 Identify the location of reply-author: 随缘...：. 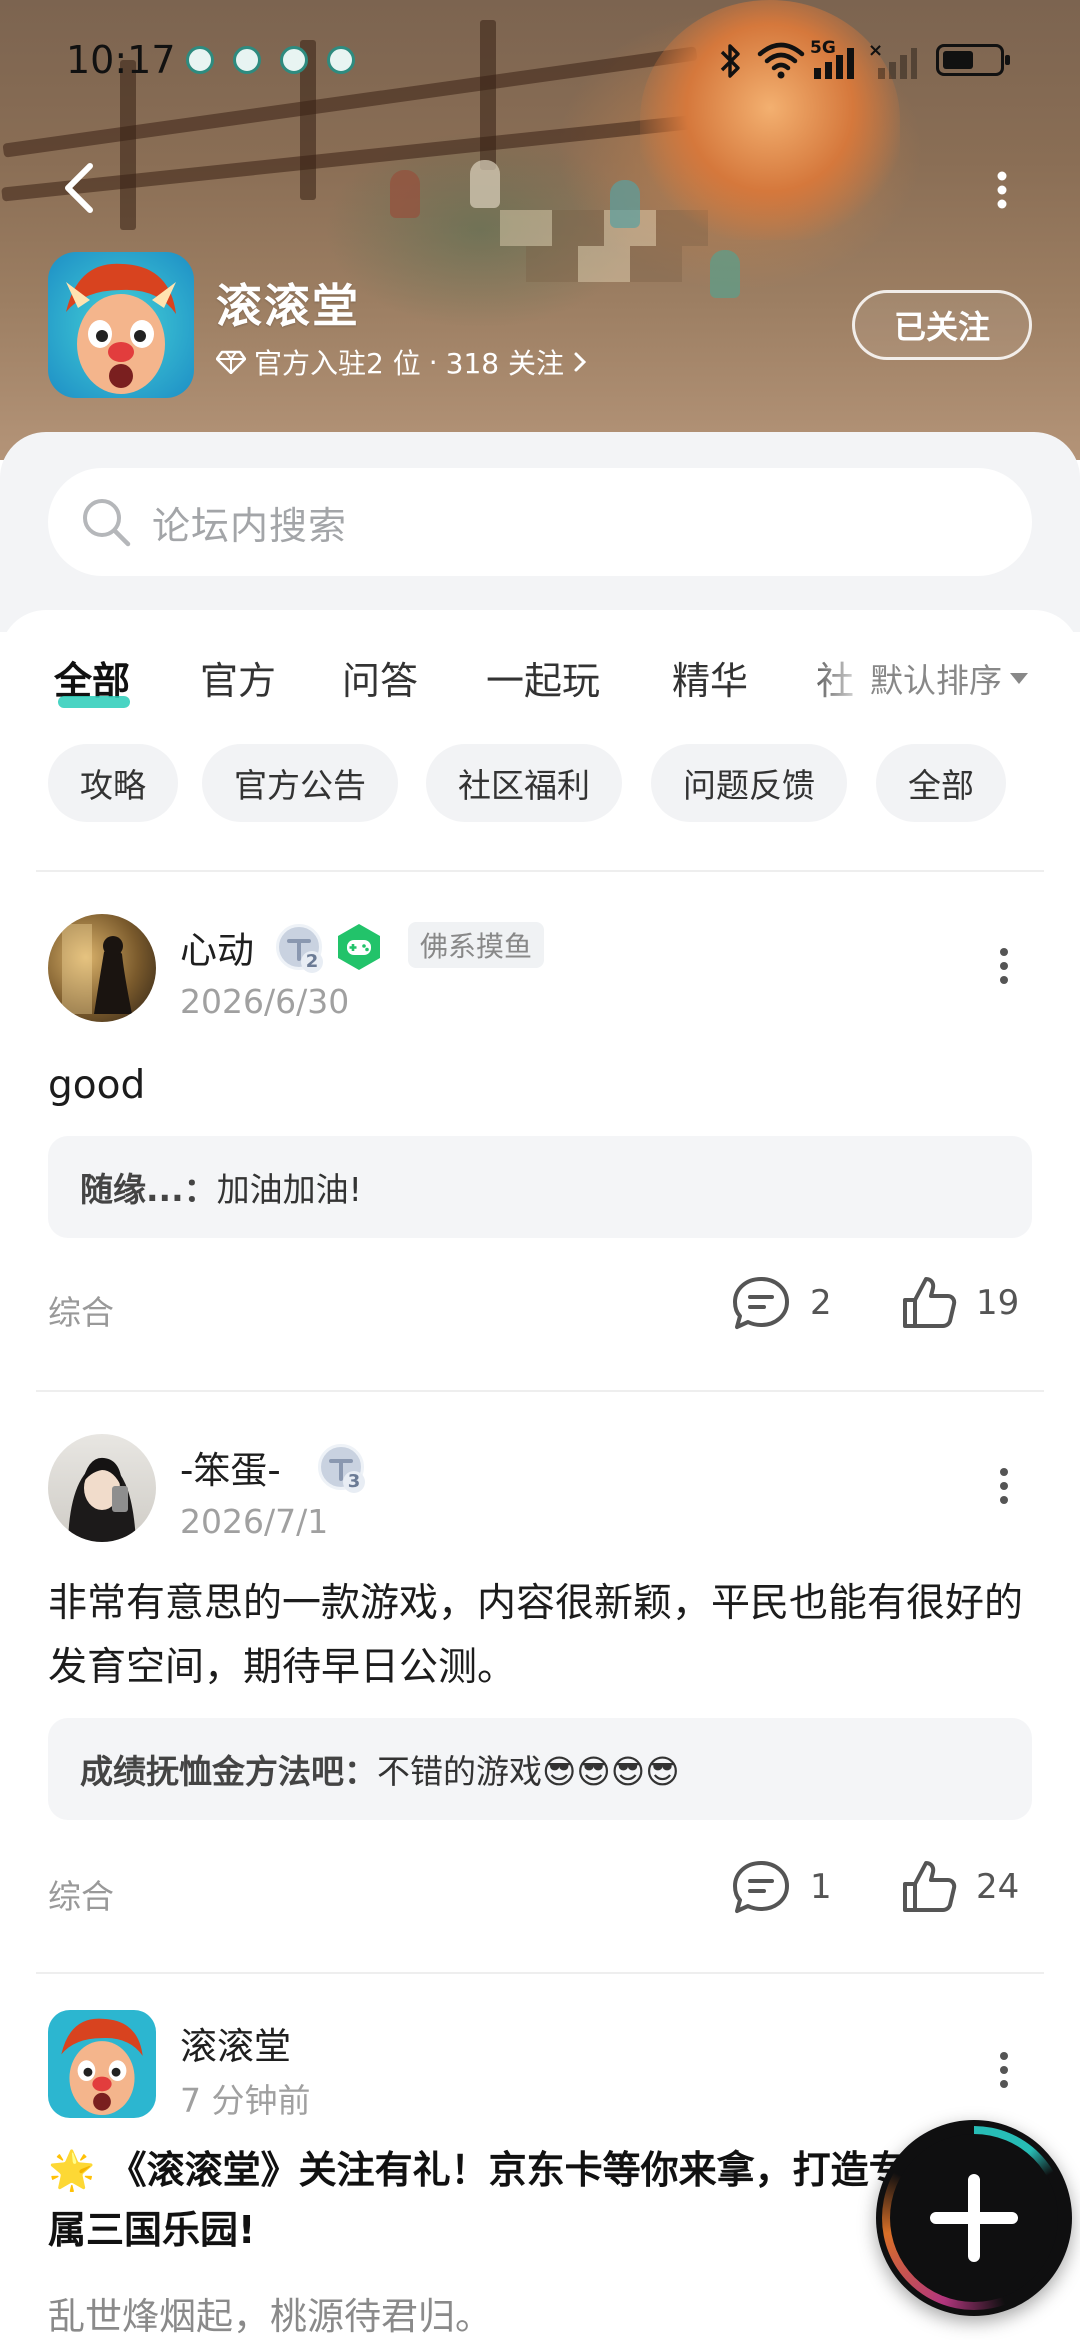
(148, 1189).